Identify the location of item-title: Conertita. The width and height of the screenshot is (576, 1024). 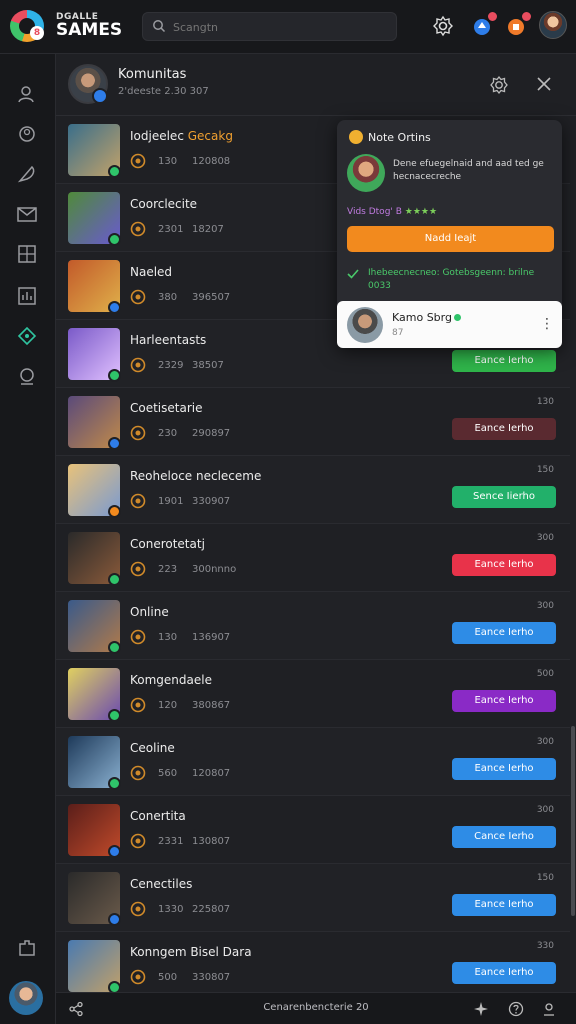
(158, 816).